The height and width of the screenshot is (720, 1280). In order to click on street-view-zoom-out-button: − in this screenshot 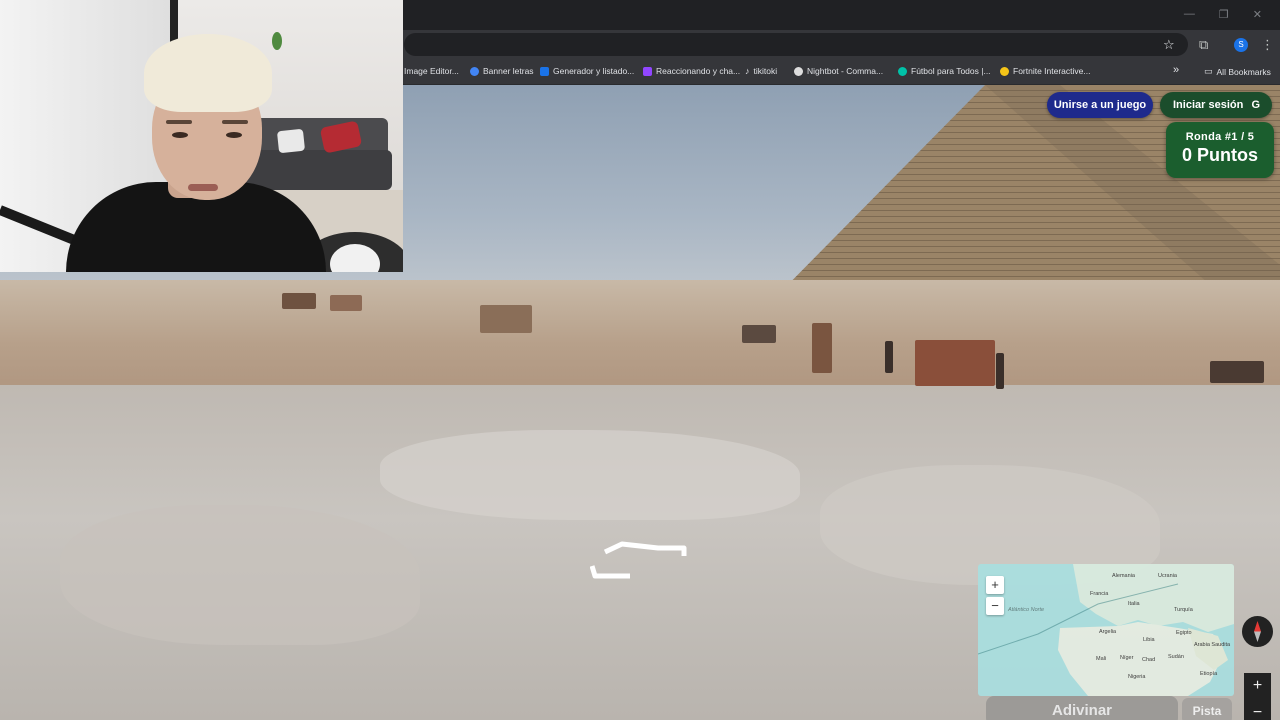, I will do `click(1257, 710)`.